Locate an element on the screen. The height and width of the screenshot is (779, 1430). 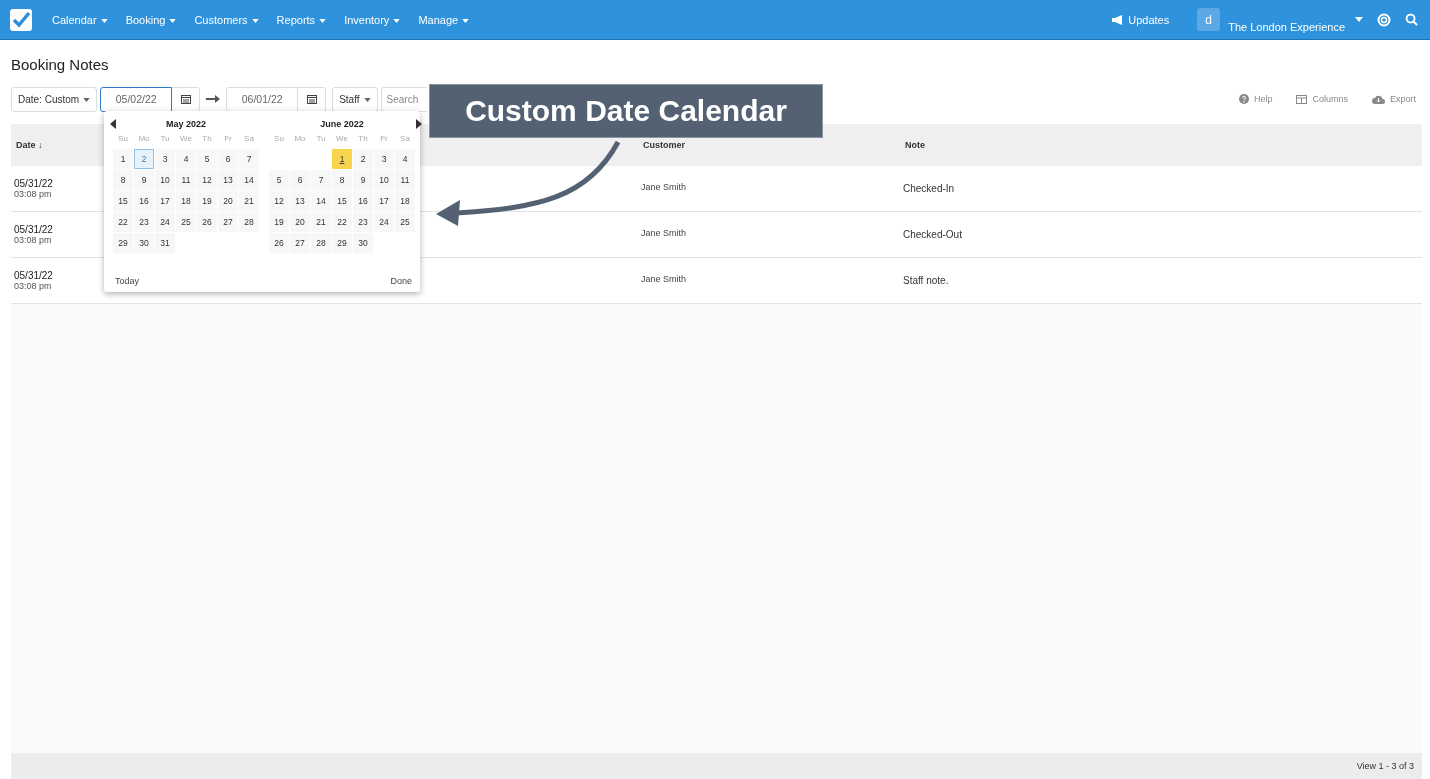
column-header: Note is located at coordinates (915, 145).